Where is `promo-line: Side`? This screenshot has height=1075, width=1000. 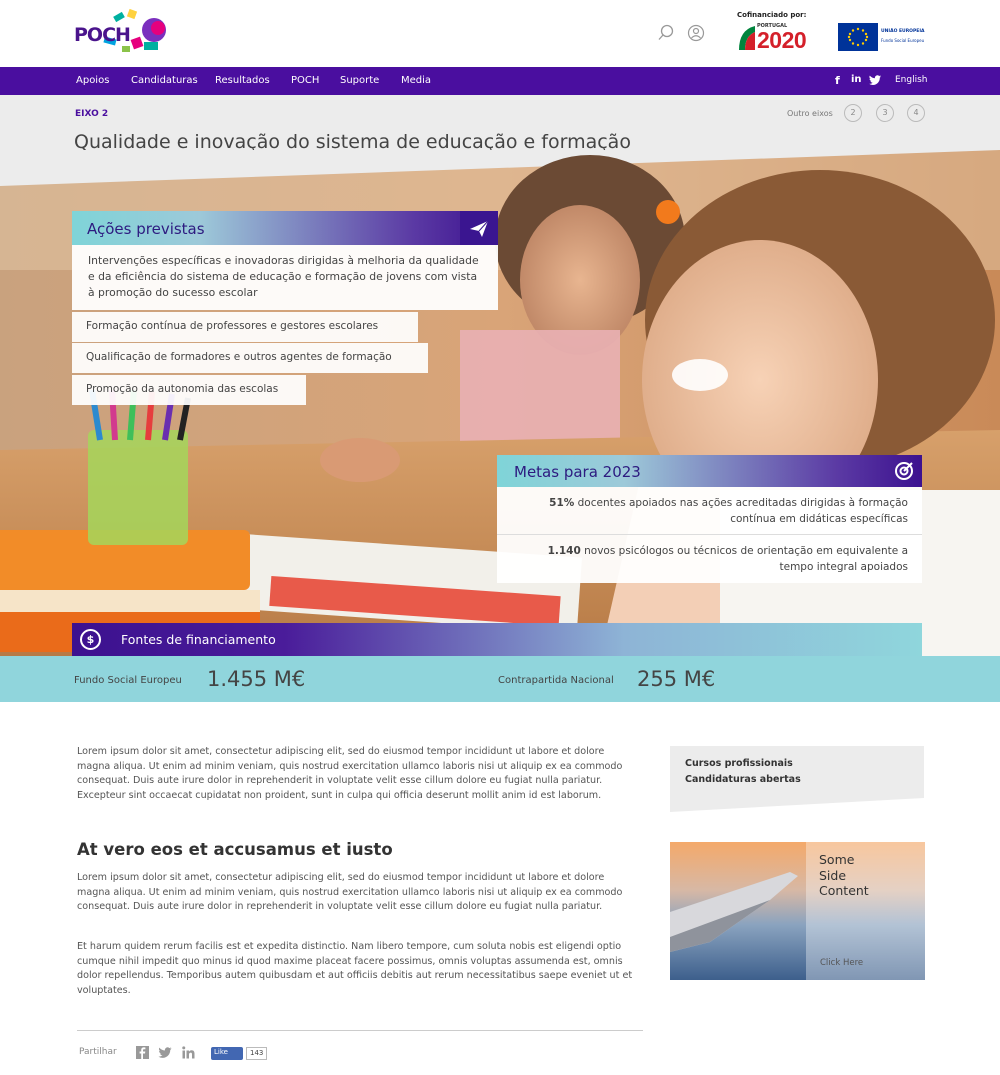
promo-line: Side is located at coordinates (833, 875).